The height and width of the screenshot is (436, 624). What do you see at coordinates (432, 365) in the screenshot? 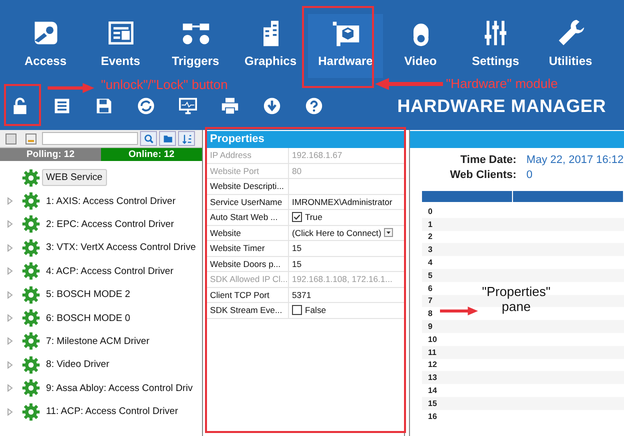
I see `row-number: 12` at bounding box center [432, 365].